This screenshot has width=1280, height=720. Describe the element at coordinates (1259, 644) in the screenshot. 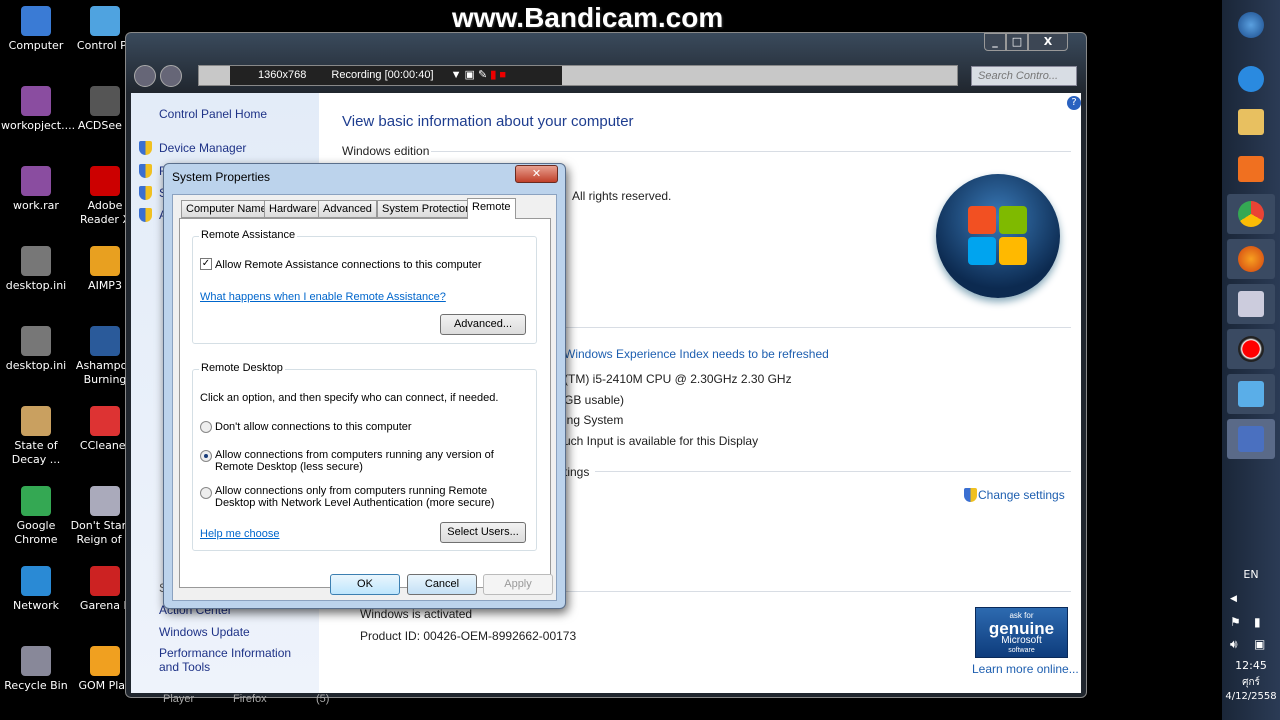

I see `network-icon: ▣` at that location.